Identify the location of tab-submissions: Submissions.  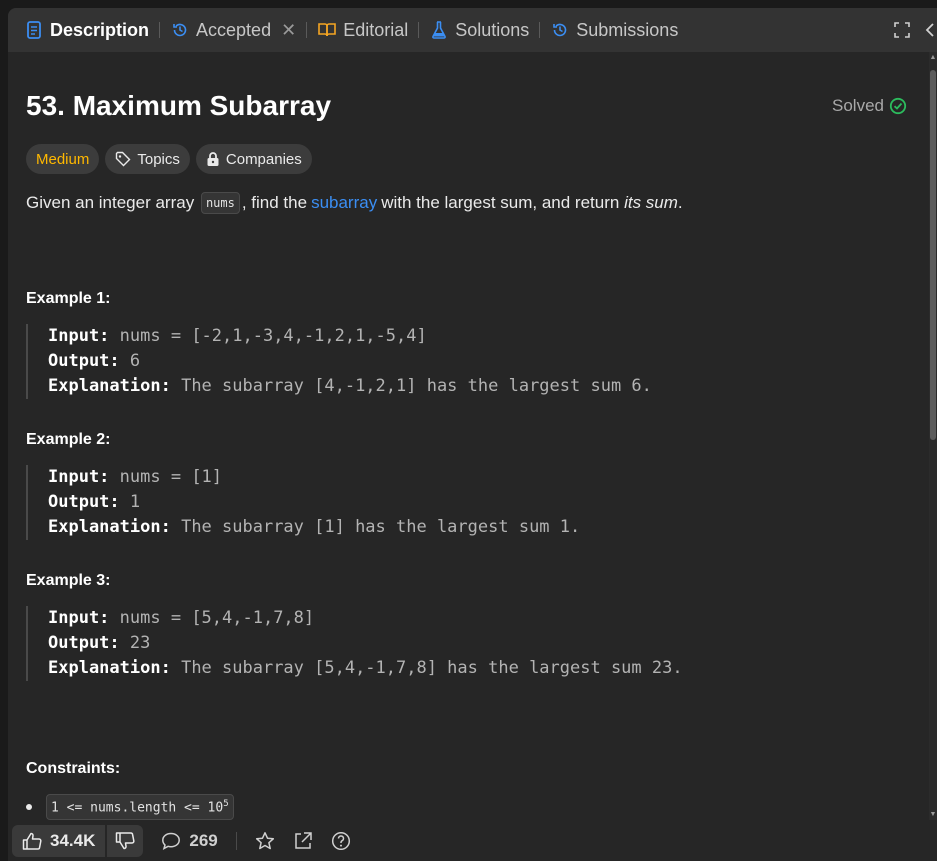
(614, 30).